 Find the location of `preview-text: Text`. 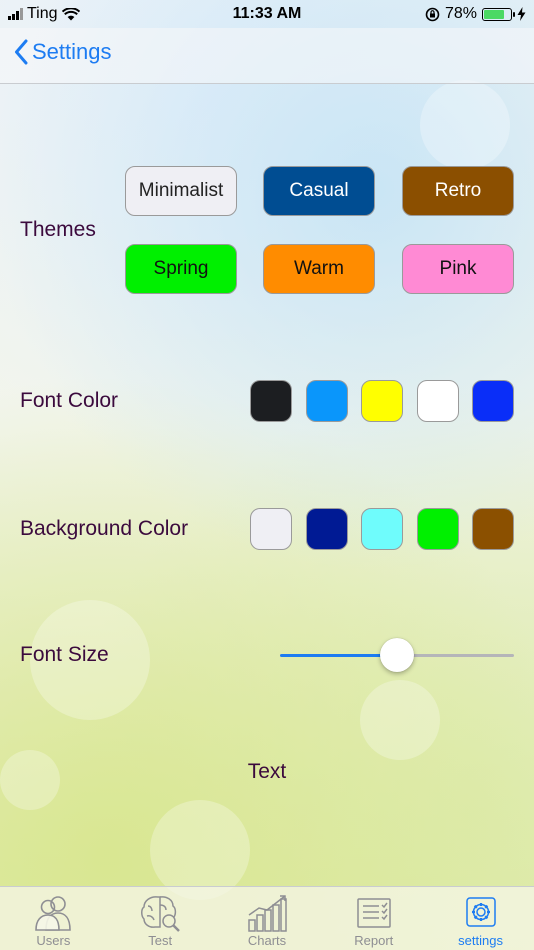

preview-text: Text is located at coordinates (267, 771).